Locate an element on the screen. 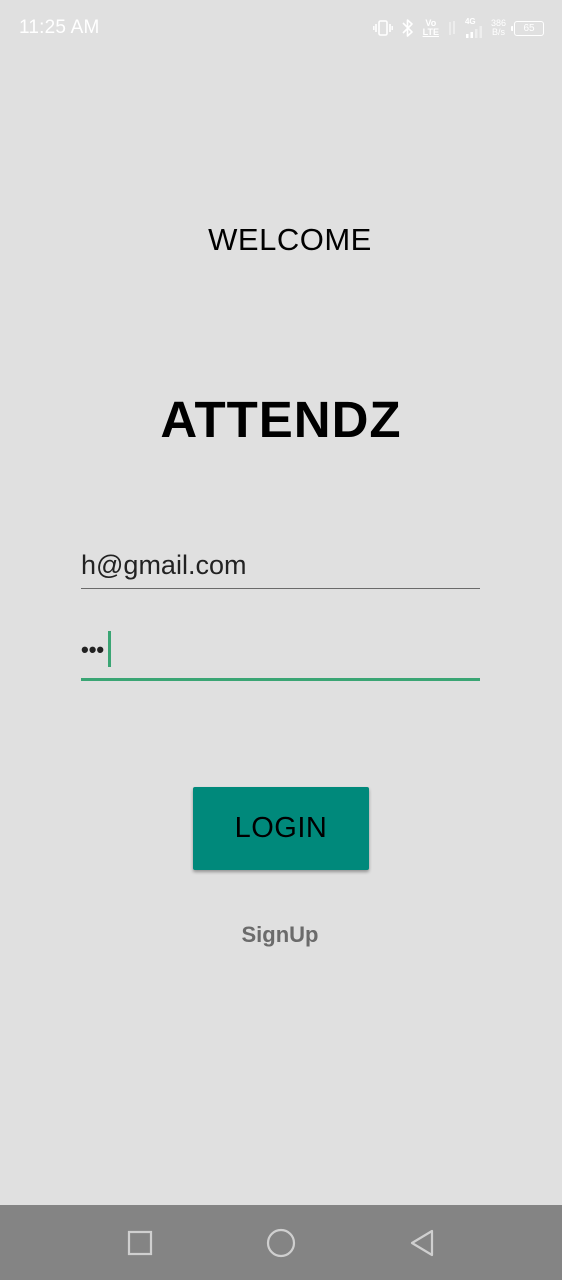 Image resolution: width=562 pixels, height=1280 pixels. data-arrows-icon is located at coordinates (452, 28).